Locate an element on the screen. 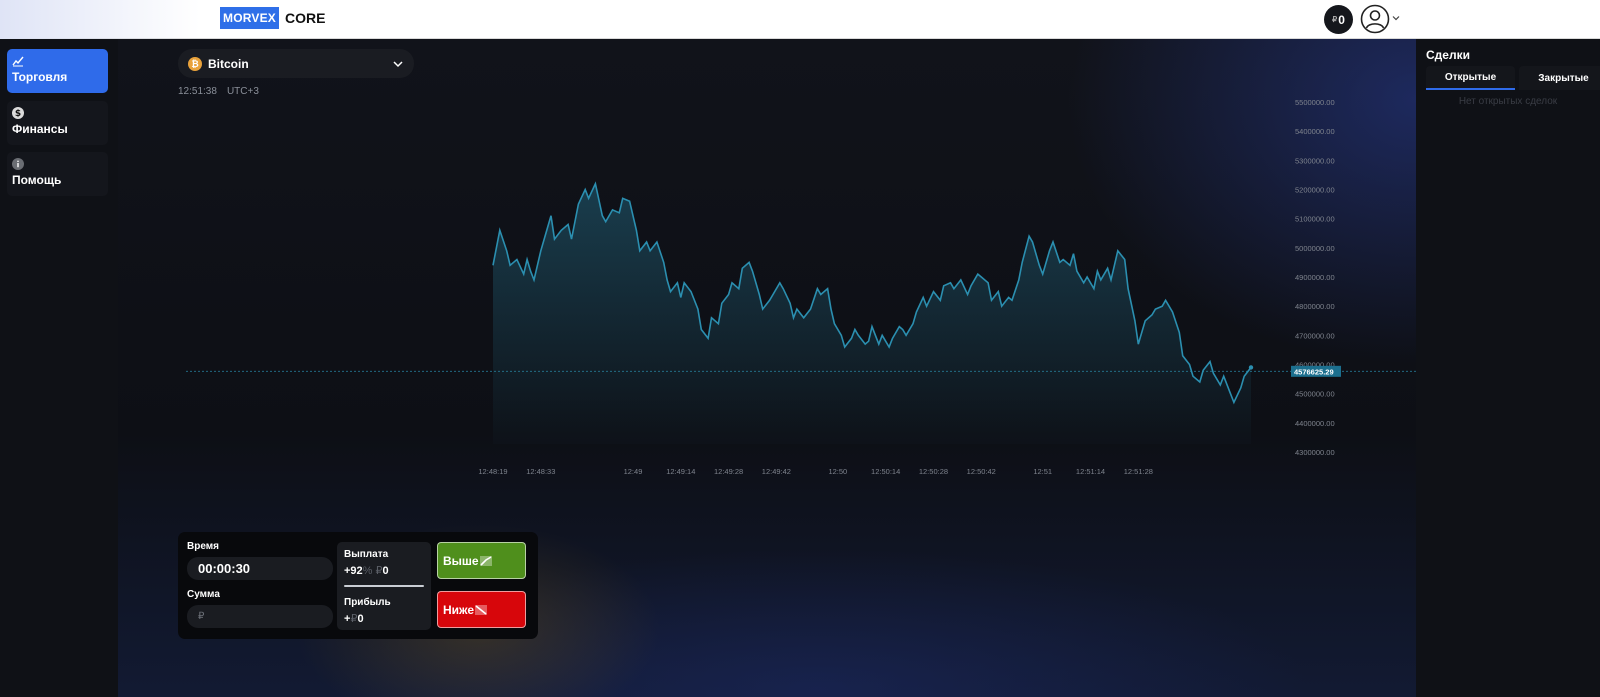 This screenshot has height=697, width=1600. y-tick-label: 5500000.00 is located at coordinates (1315, 102).